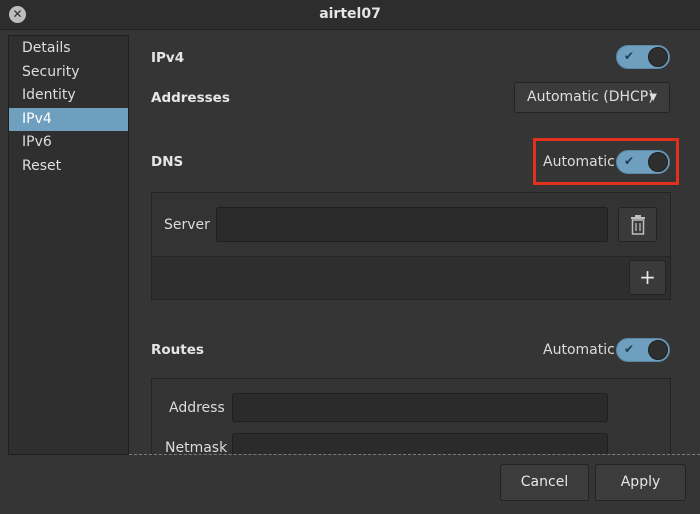 This screenshot has width=700, height=514. Describe the element at coordinates (412, 224) in the screenshot. I see `dns-server-input` at that location.